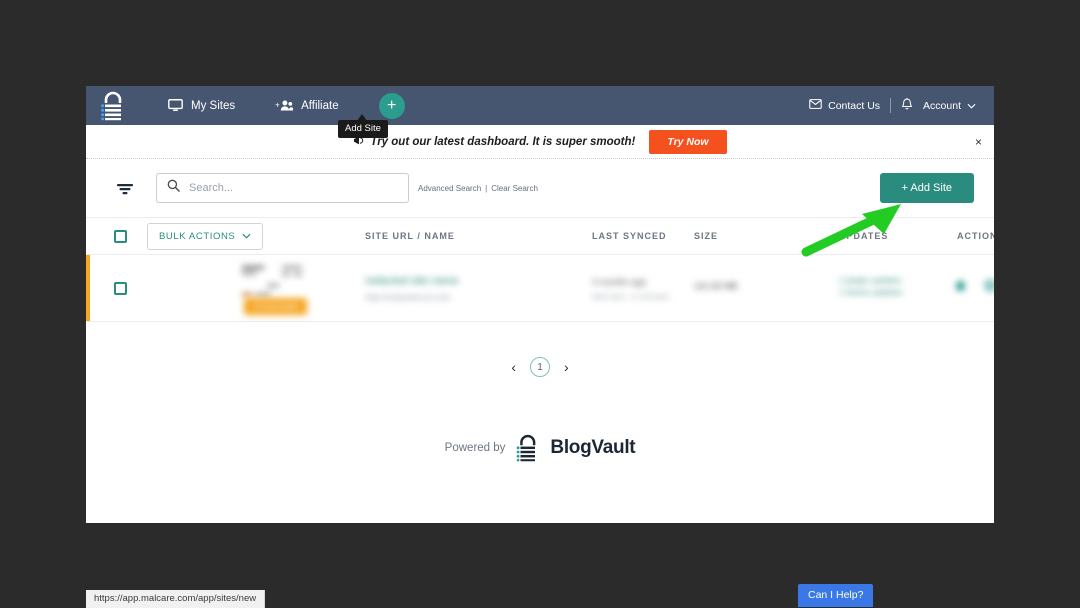 This screenshot has height=608, width=1080. Describe the element at coordinates (88, 288) in the screenshot. I see `row-status-accent` at that location.